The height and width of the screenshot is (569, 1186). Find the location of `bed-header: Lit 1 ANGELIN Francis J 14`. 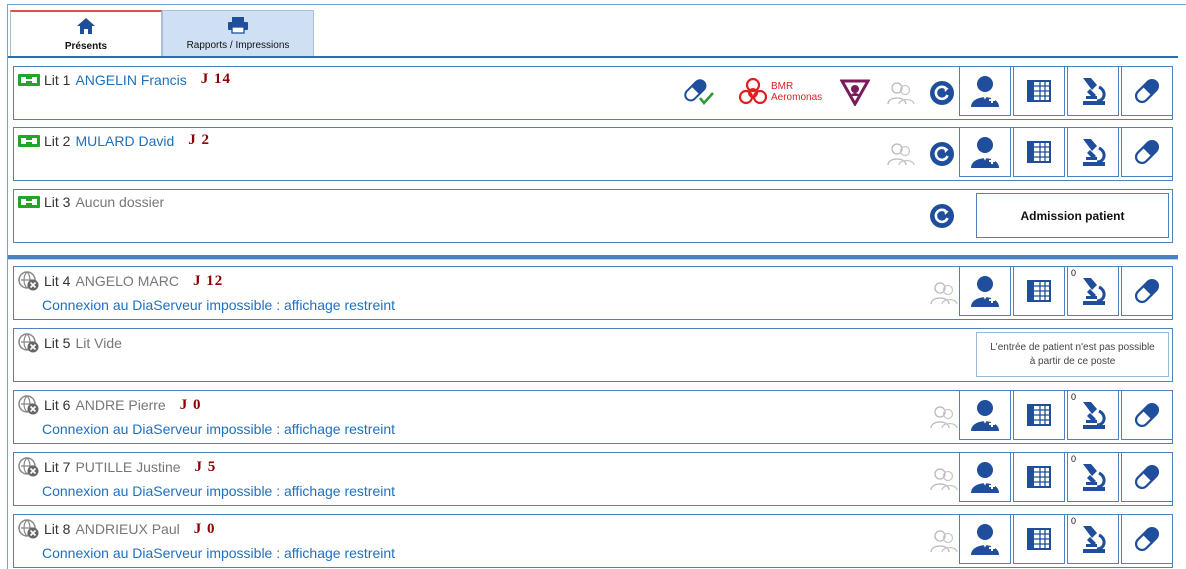

bed-header: Lit 1 ANGELIN Francis J 14 is located at coordinates (124, 79).